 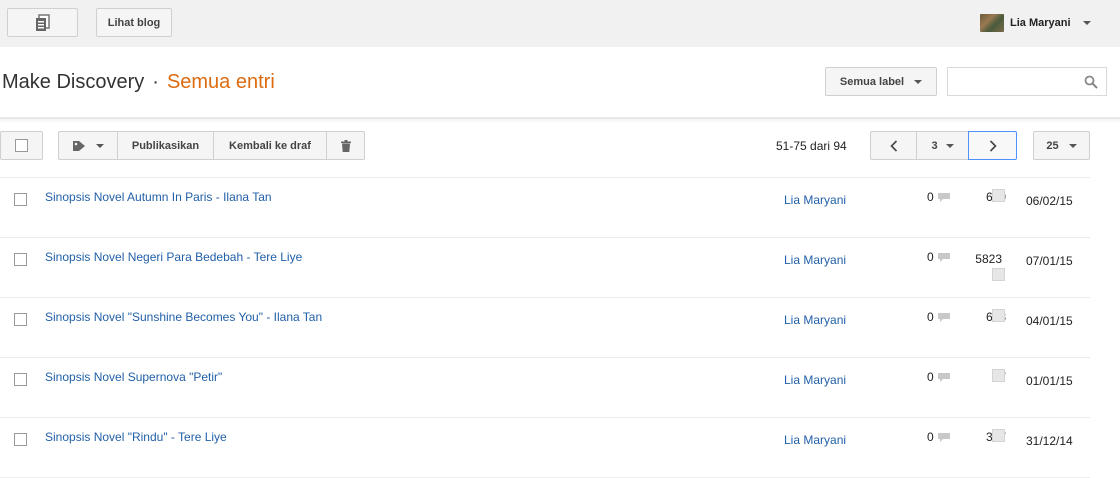 I want to click on post-date: 04/01/15, so click(x=1049, y=321).